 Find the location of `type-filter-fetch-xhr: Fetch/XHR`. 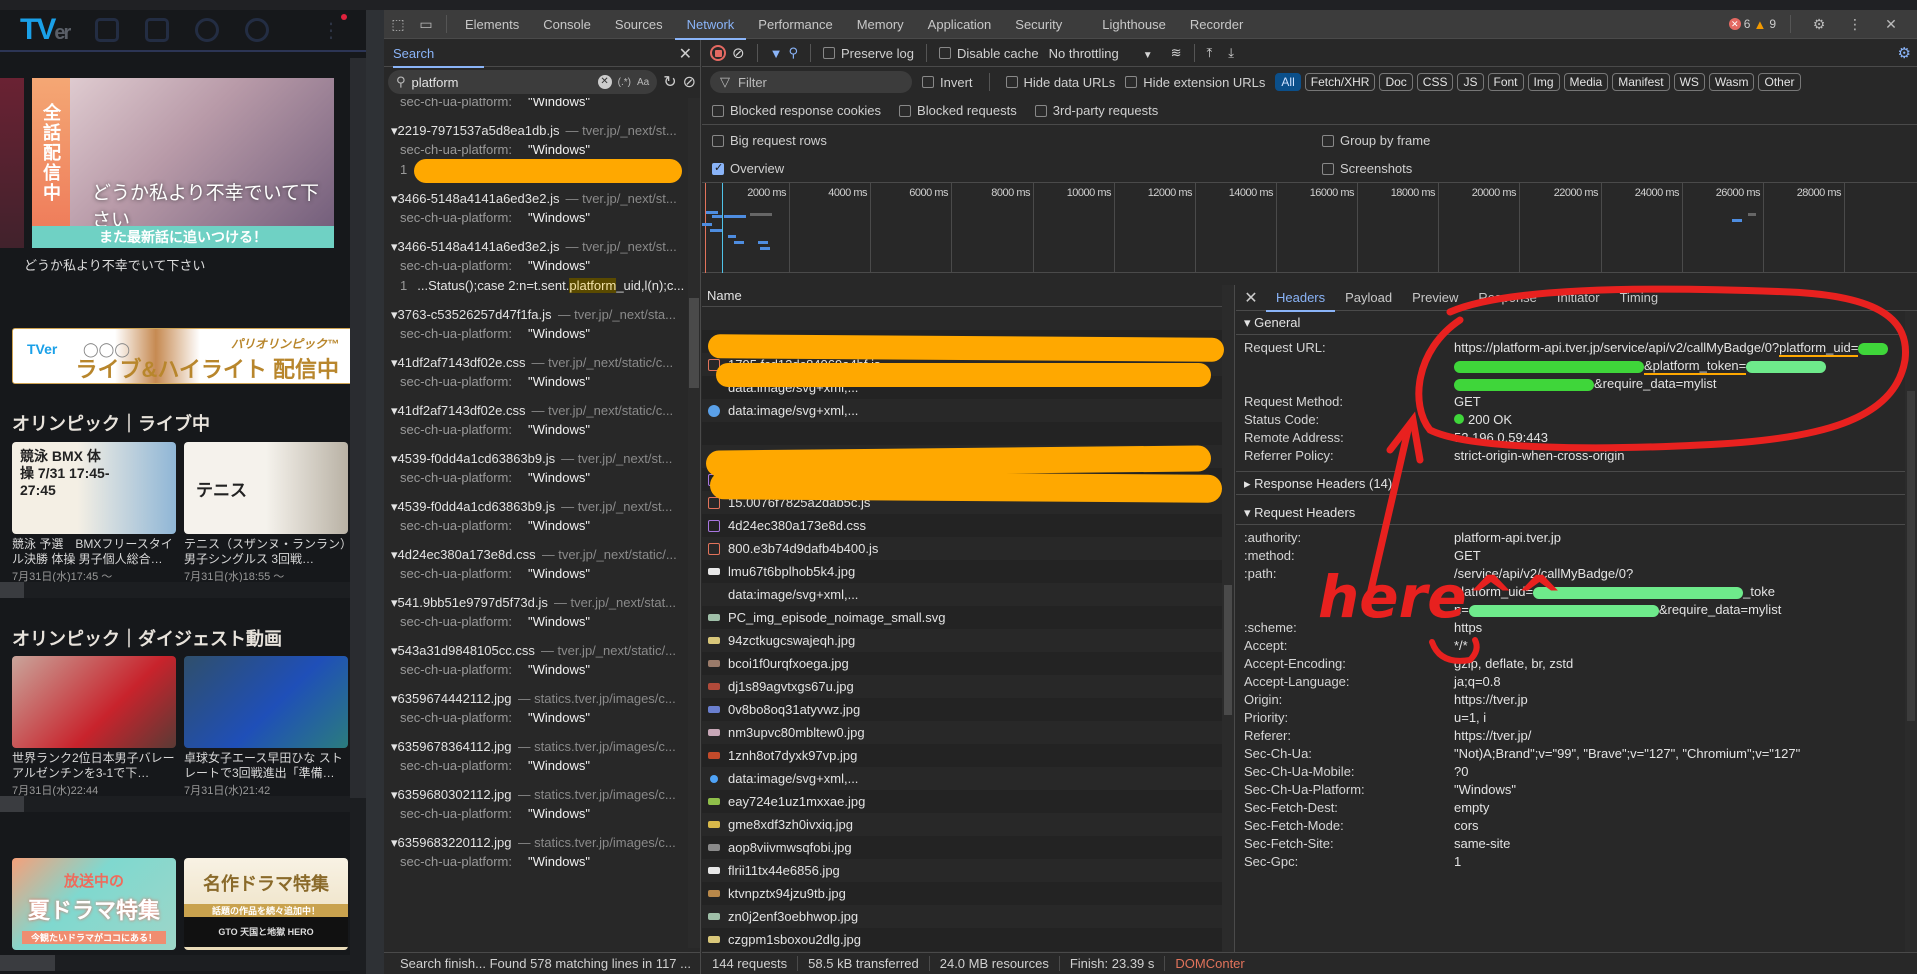

type-filter-fetch-xhr: Fetch/XHR is located at coordinates (1340, 82).